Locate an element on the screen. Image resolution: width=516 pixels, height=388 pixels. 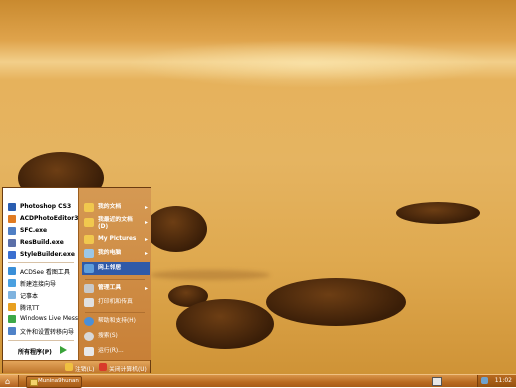
program-item: 腾讯TT is located at coordinates (42, 306).